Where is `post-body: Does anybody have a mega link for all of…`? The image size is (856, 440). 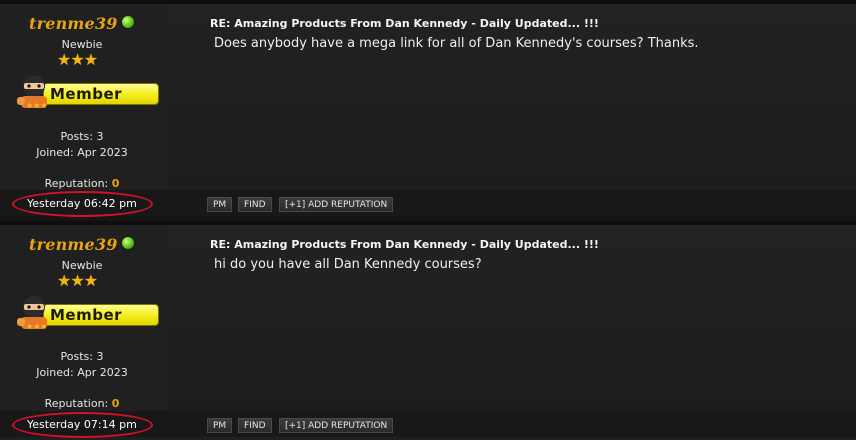 post-body: Does anybody have a mega link for all of… is located at coordinates (456, 43).